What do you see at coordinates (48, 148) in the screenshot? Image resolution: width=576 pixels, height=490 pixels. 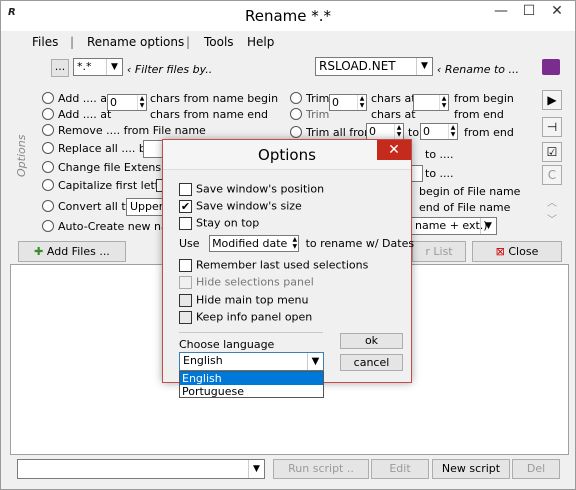 I see `replace-radio` at bounding box center [48, 148].